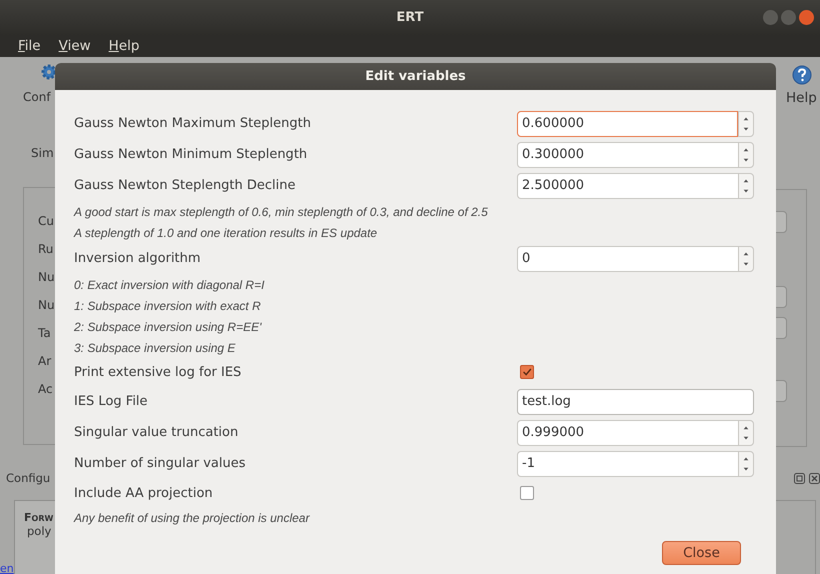 The image size is (820, 574). I want to click on toolbar-label: Conf, so click(37, 97).